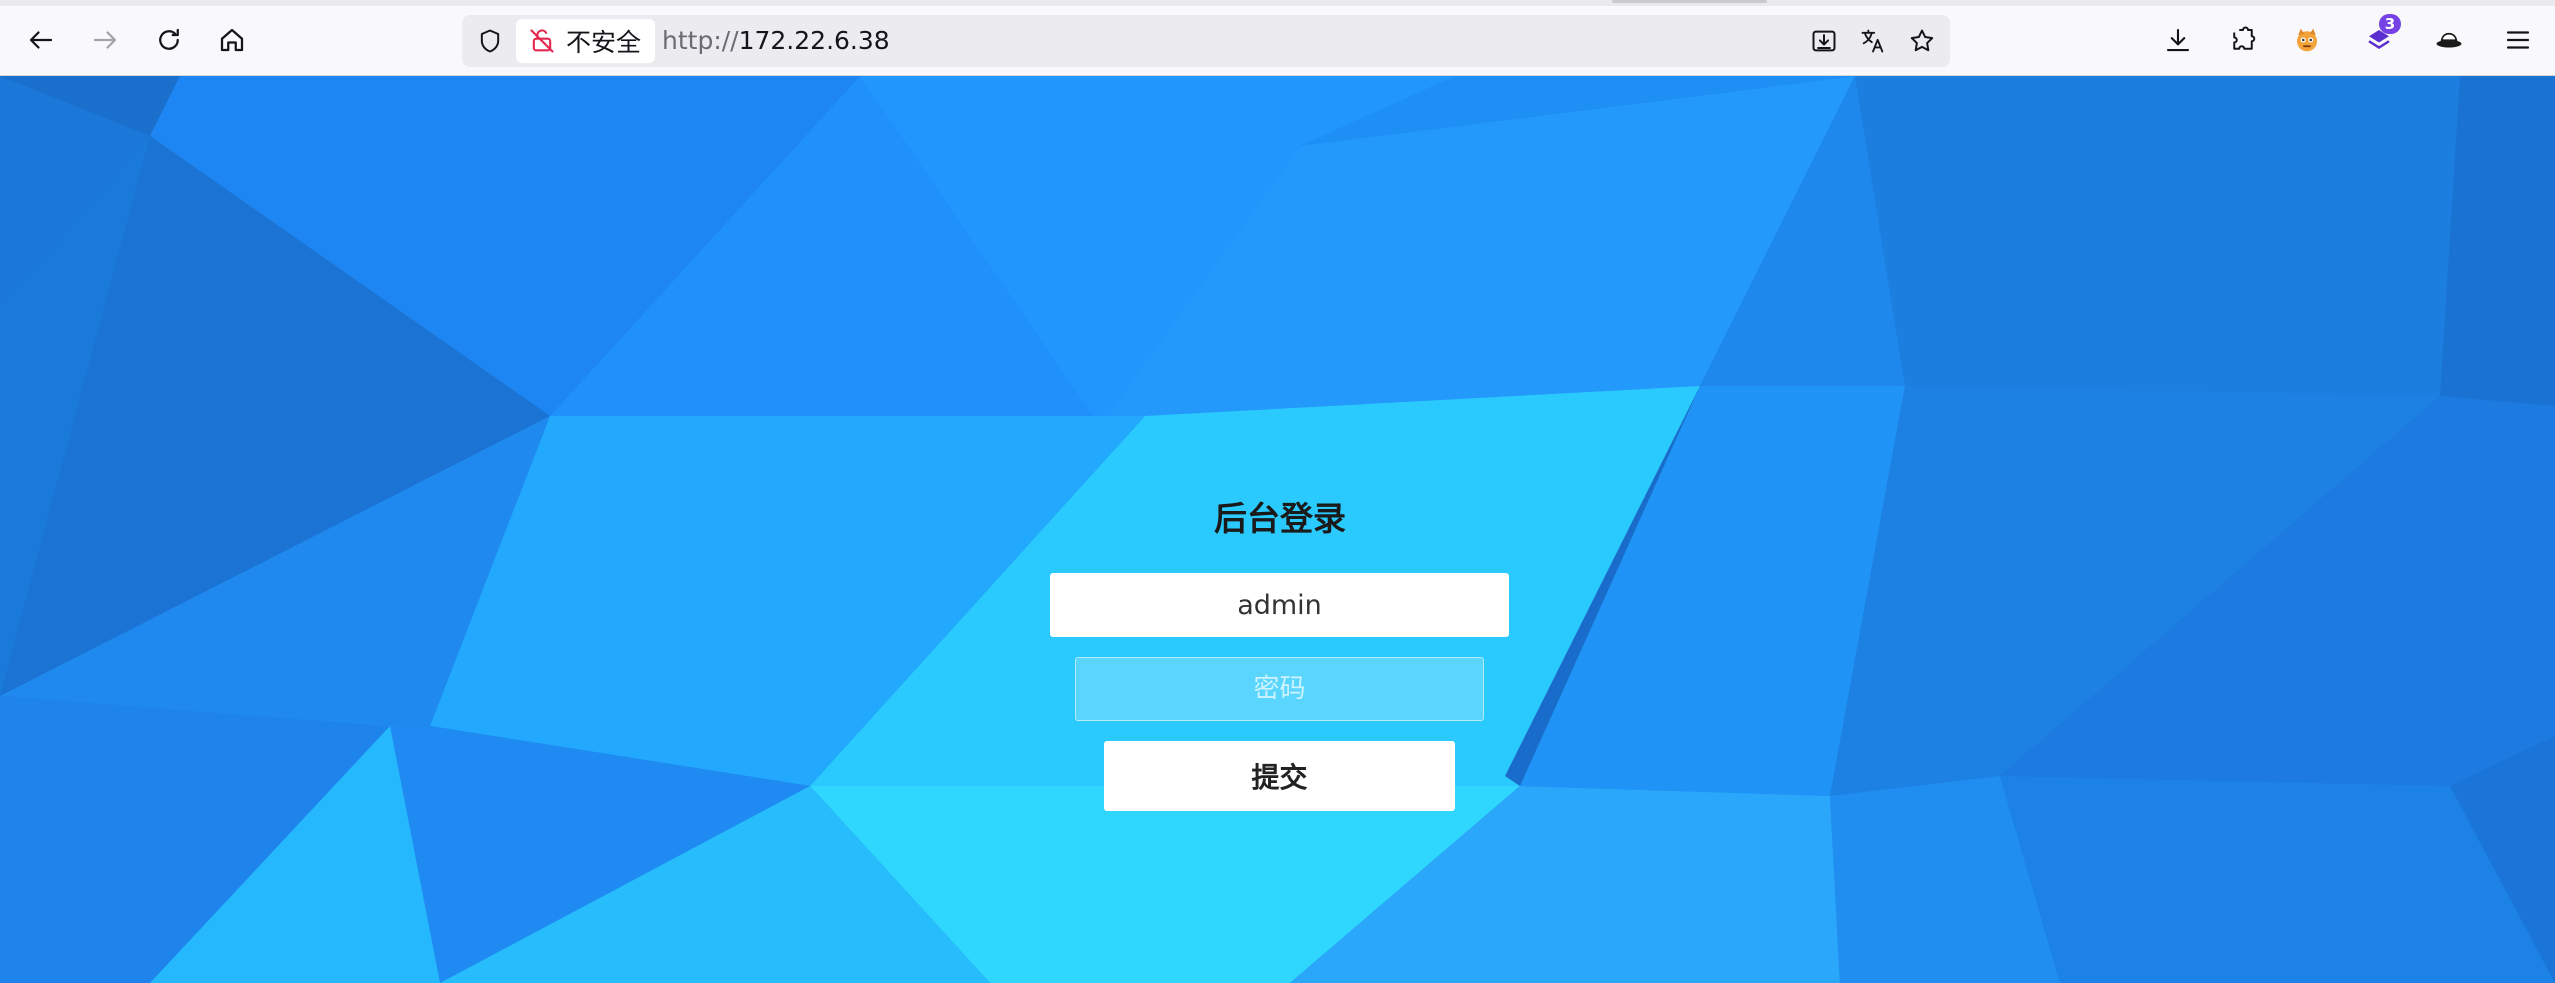 This screenshot has height=983, width=2555. I want to click on browser-toolbar: 不安全 http://172.22.6.38 3, so click(1277, 41).